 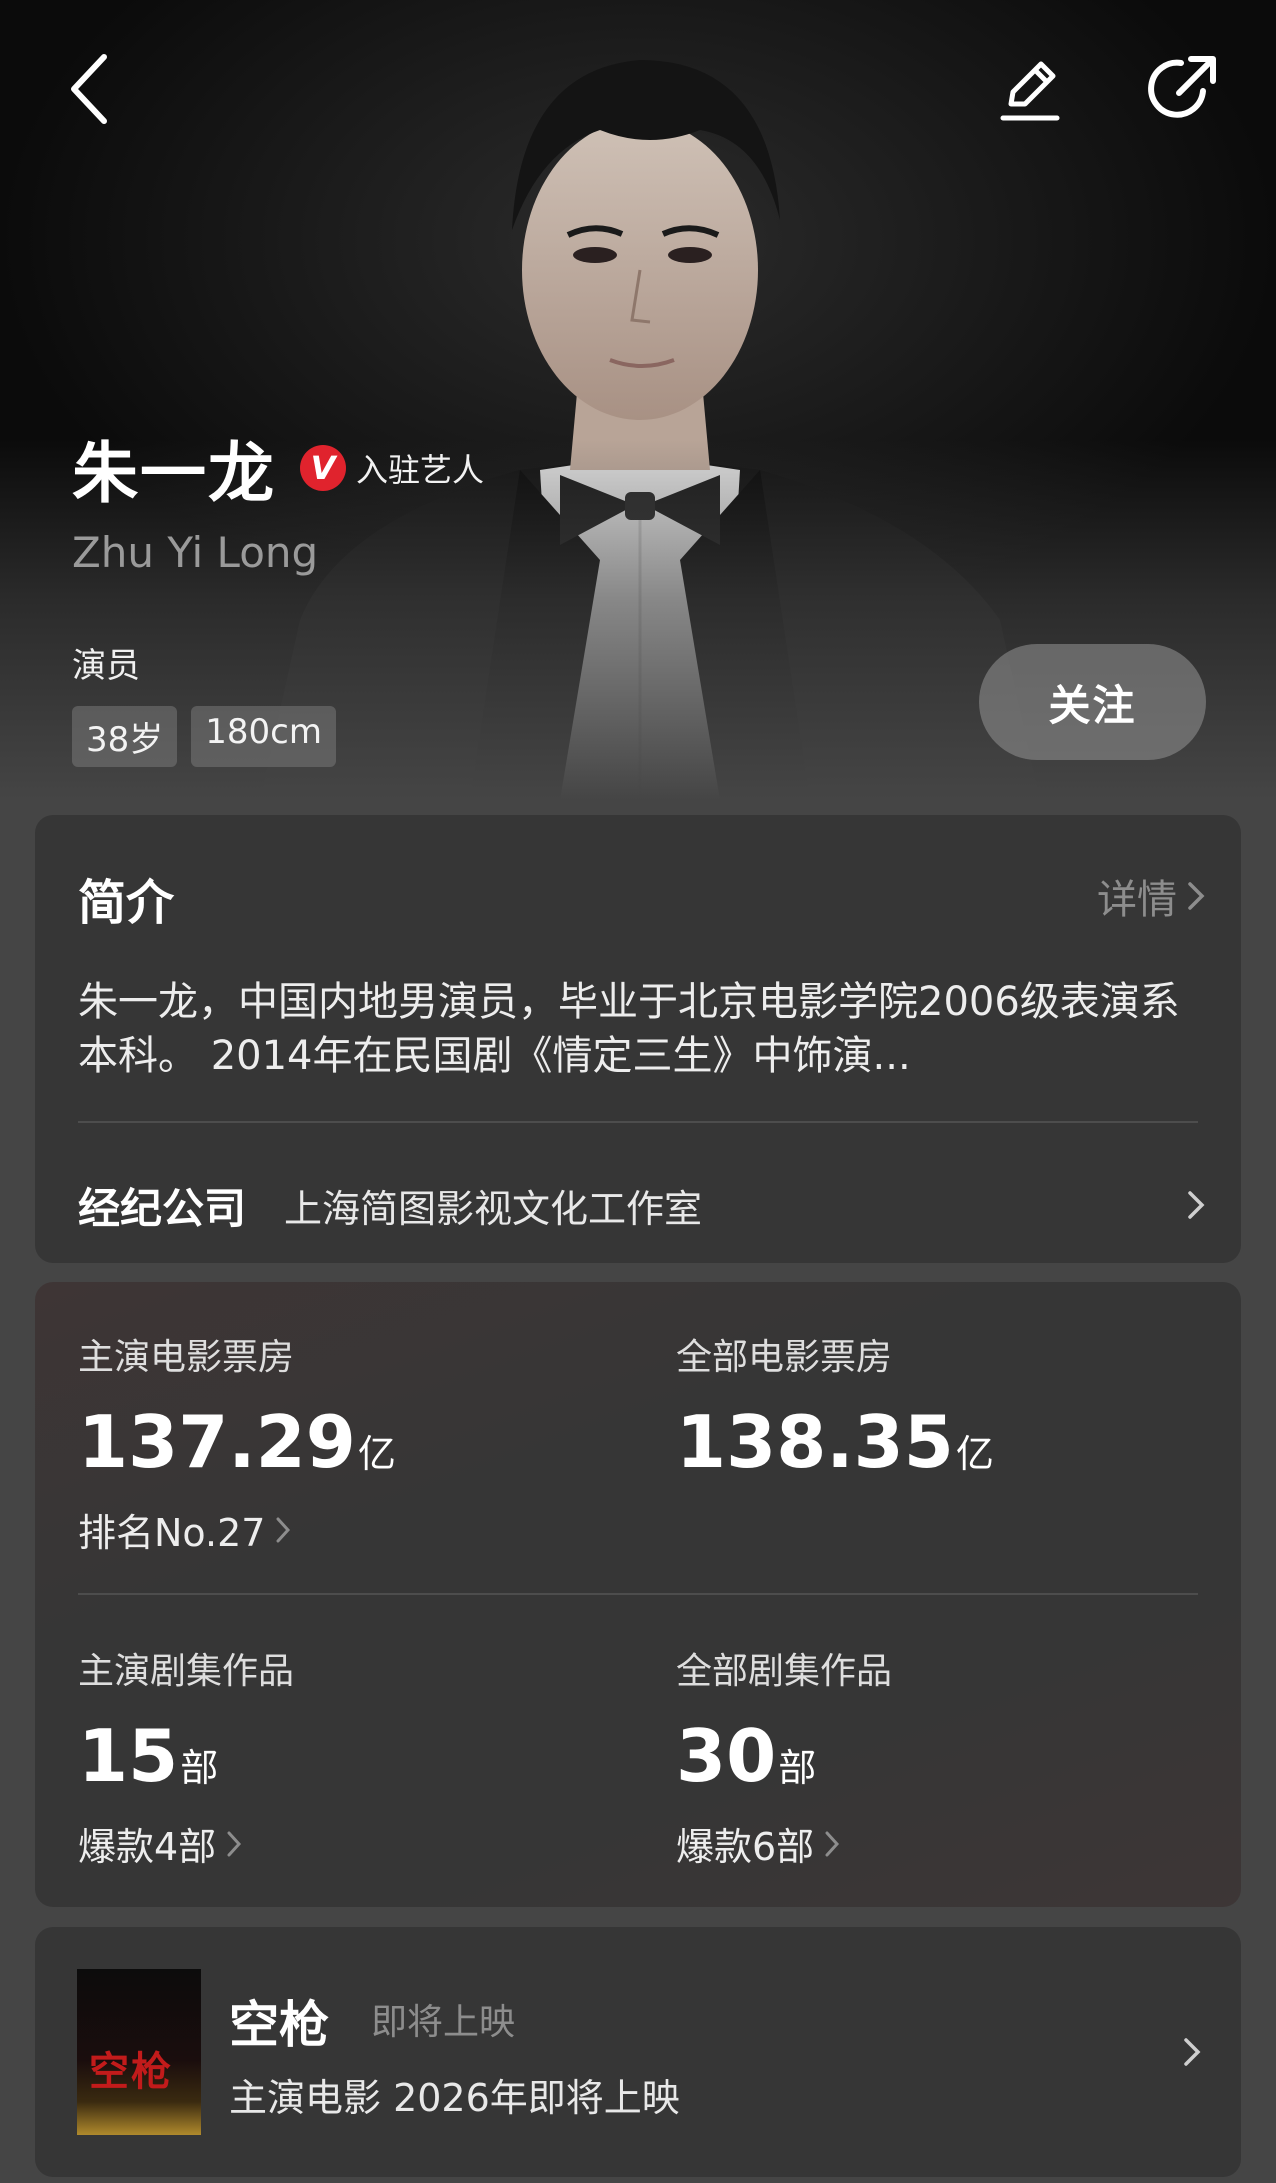 I want to click on artist-name: 朱一龙, so click(x=174, y=473).